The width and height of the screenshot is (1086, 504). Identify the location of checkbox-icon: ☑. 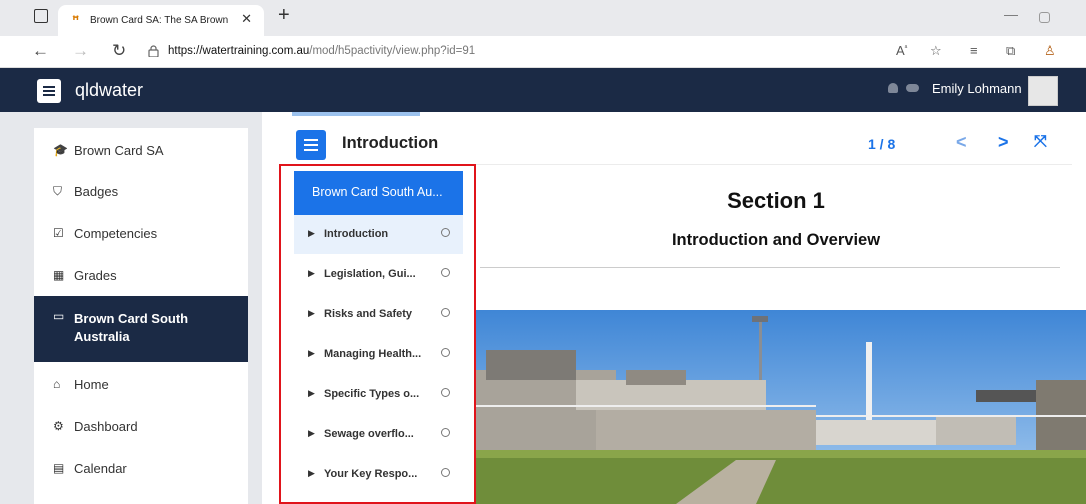
(58, 233).